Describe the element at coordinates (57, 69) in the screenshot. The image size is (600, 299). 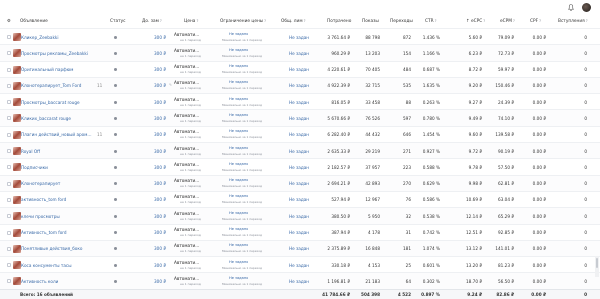
I see `ad-name-link: Оригинальный парфюм` at that location.